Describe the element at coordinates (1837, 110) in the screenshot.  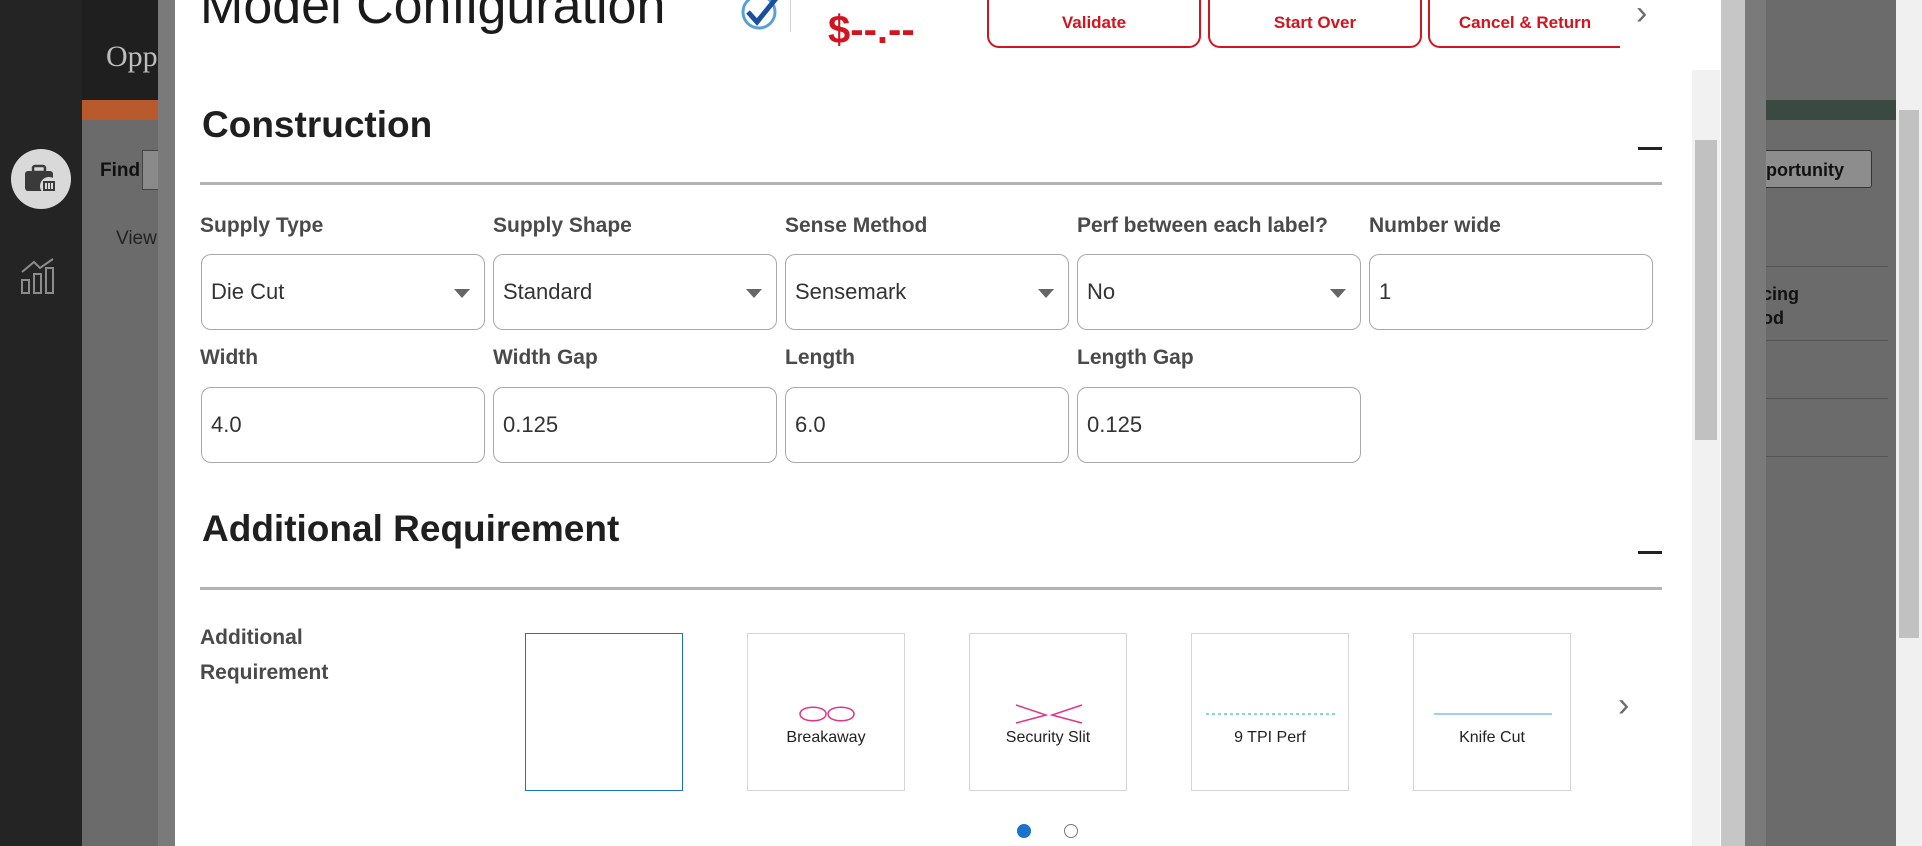
I see `background-banner-image` at that location.